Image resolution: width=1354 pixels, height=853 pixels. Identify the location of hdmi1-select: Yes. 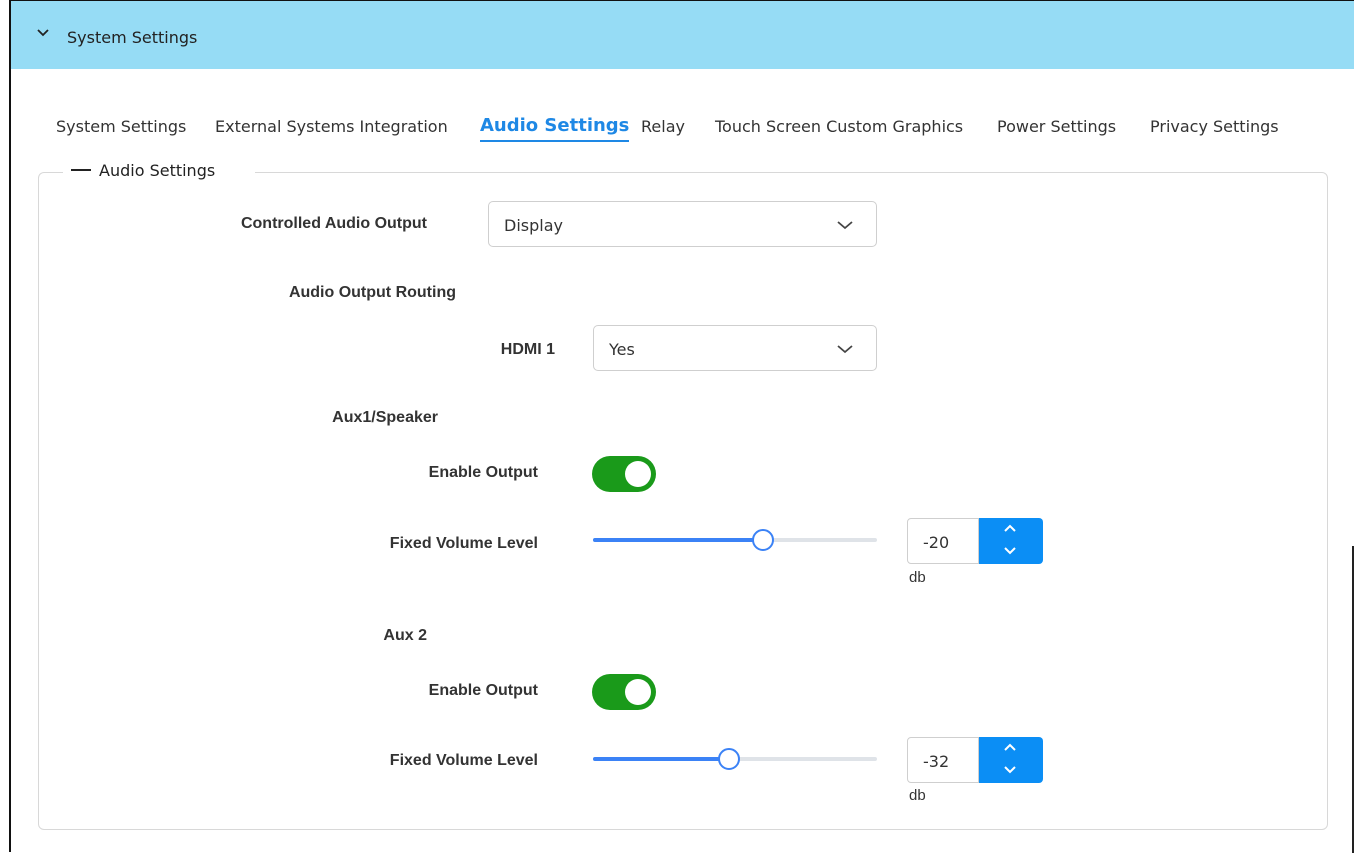
(735, 348).